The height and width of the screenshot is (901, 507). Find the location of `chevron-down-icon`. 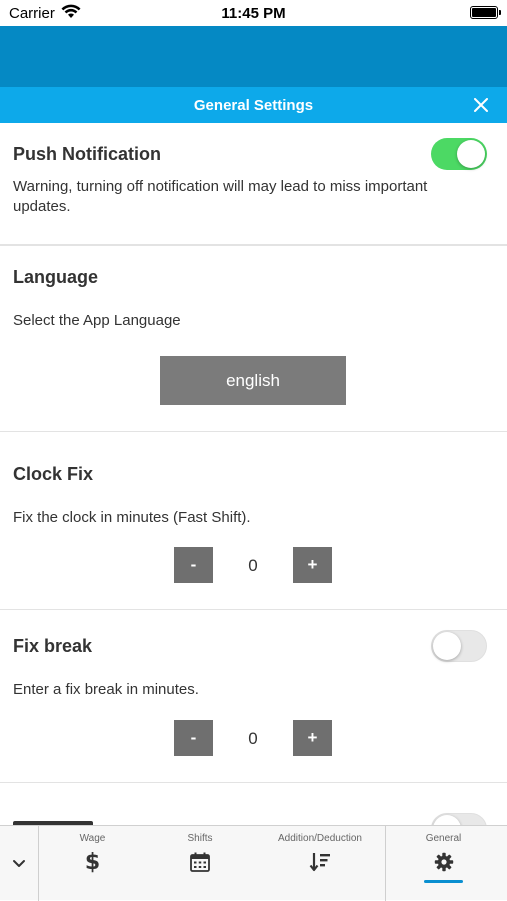

chevron-down-icon is located at coordinates (19, 863).